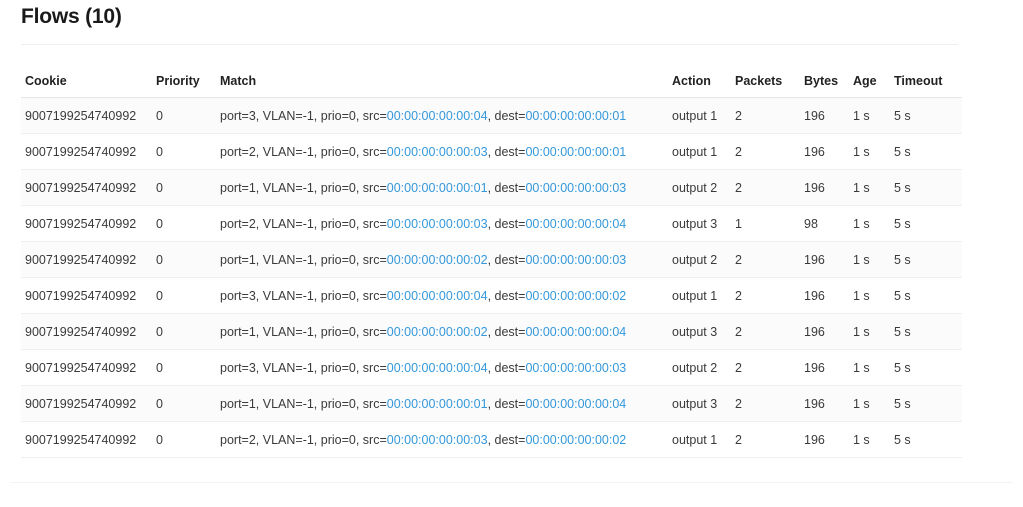  I want to click on column-header-cookie: Cookie, so click(88, 71).